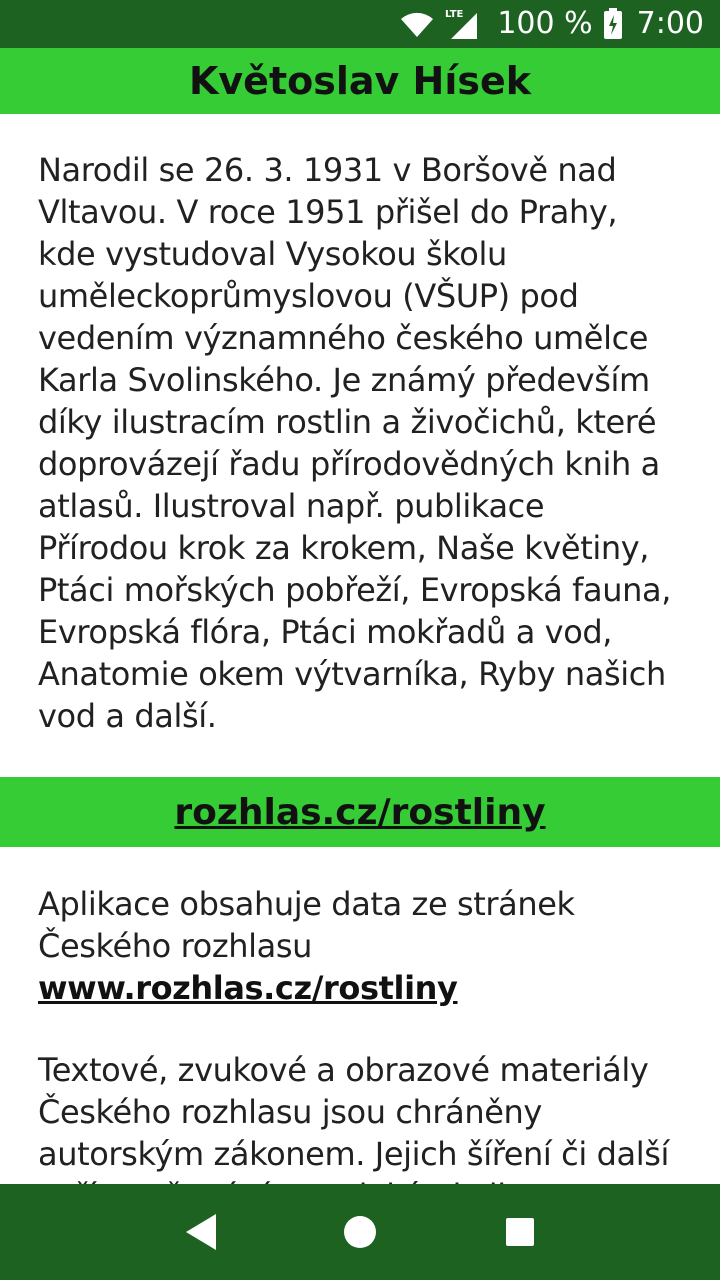 Image resolution: width=720 pixels, height=1280 pixels. I want to click on recents-icon, so click(520, 1232).